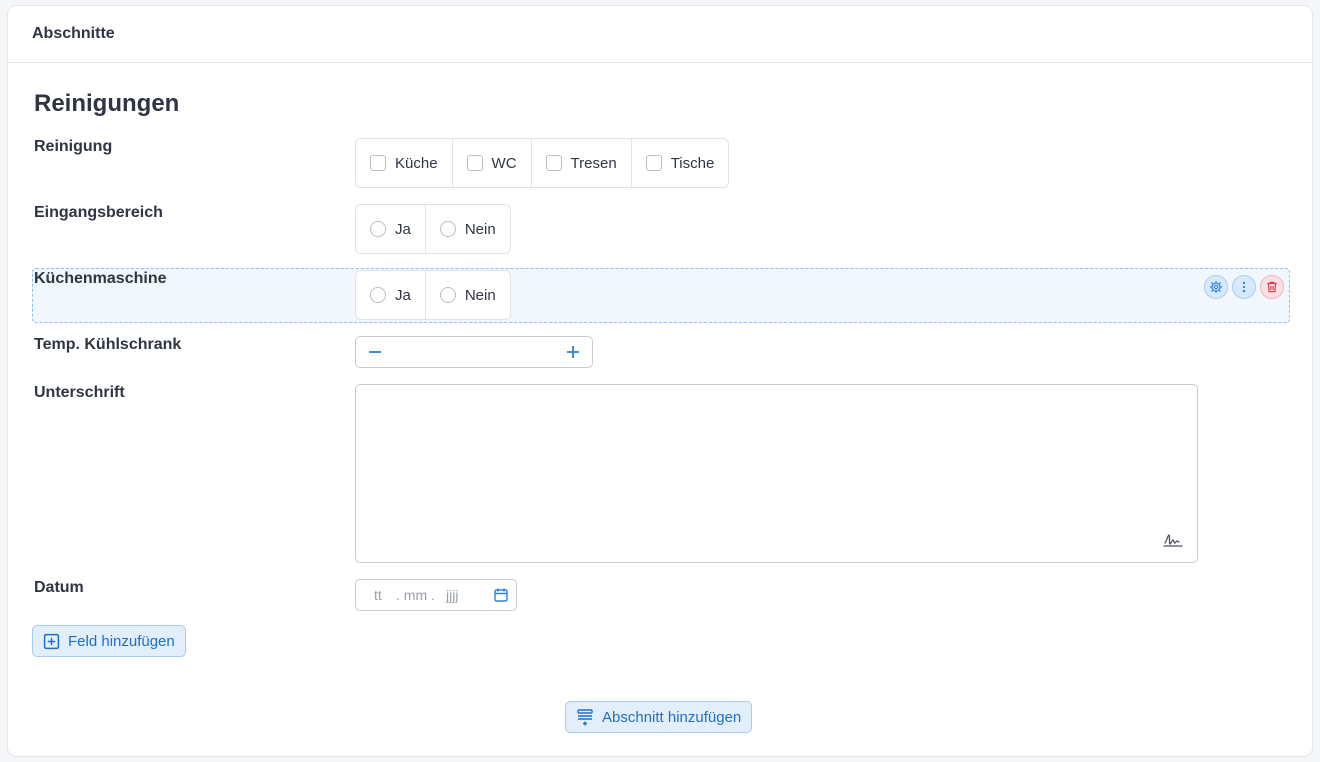 The width and height of the screenshot is (1320, 762). What do you see at coordinates (51, 641) in the screenshot?
I see `plus-square-icon` at bounding box center [51, 641].